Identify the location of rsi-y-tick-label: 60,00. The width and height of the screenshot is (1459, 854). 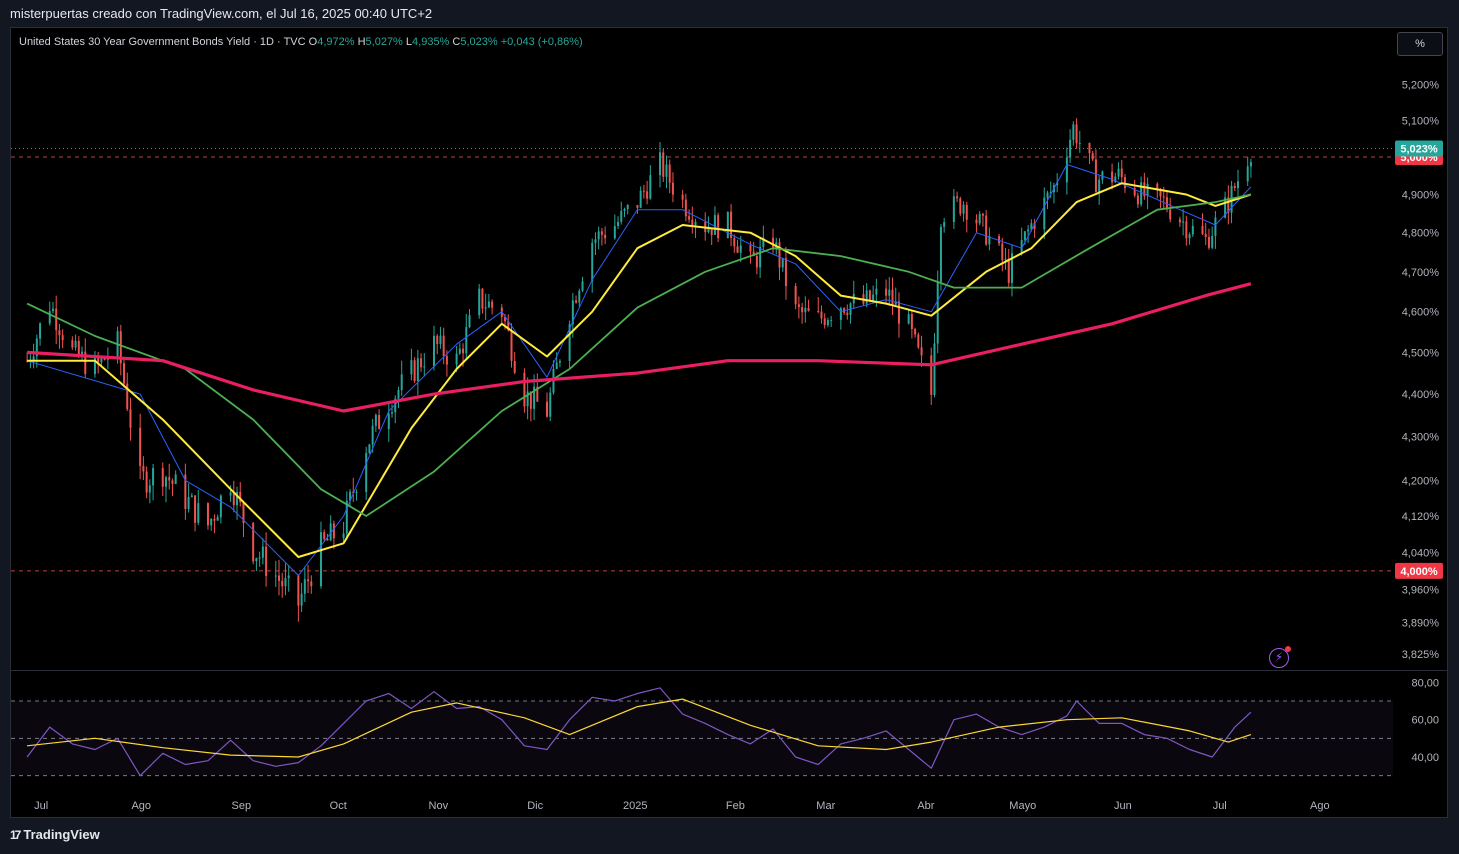
(1425, 721).